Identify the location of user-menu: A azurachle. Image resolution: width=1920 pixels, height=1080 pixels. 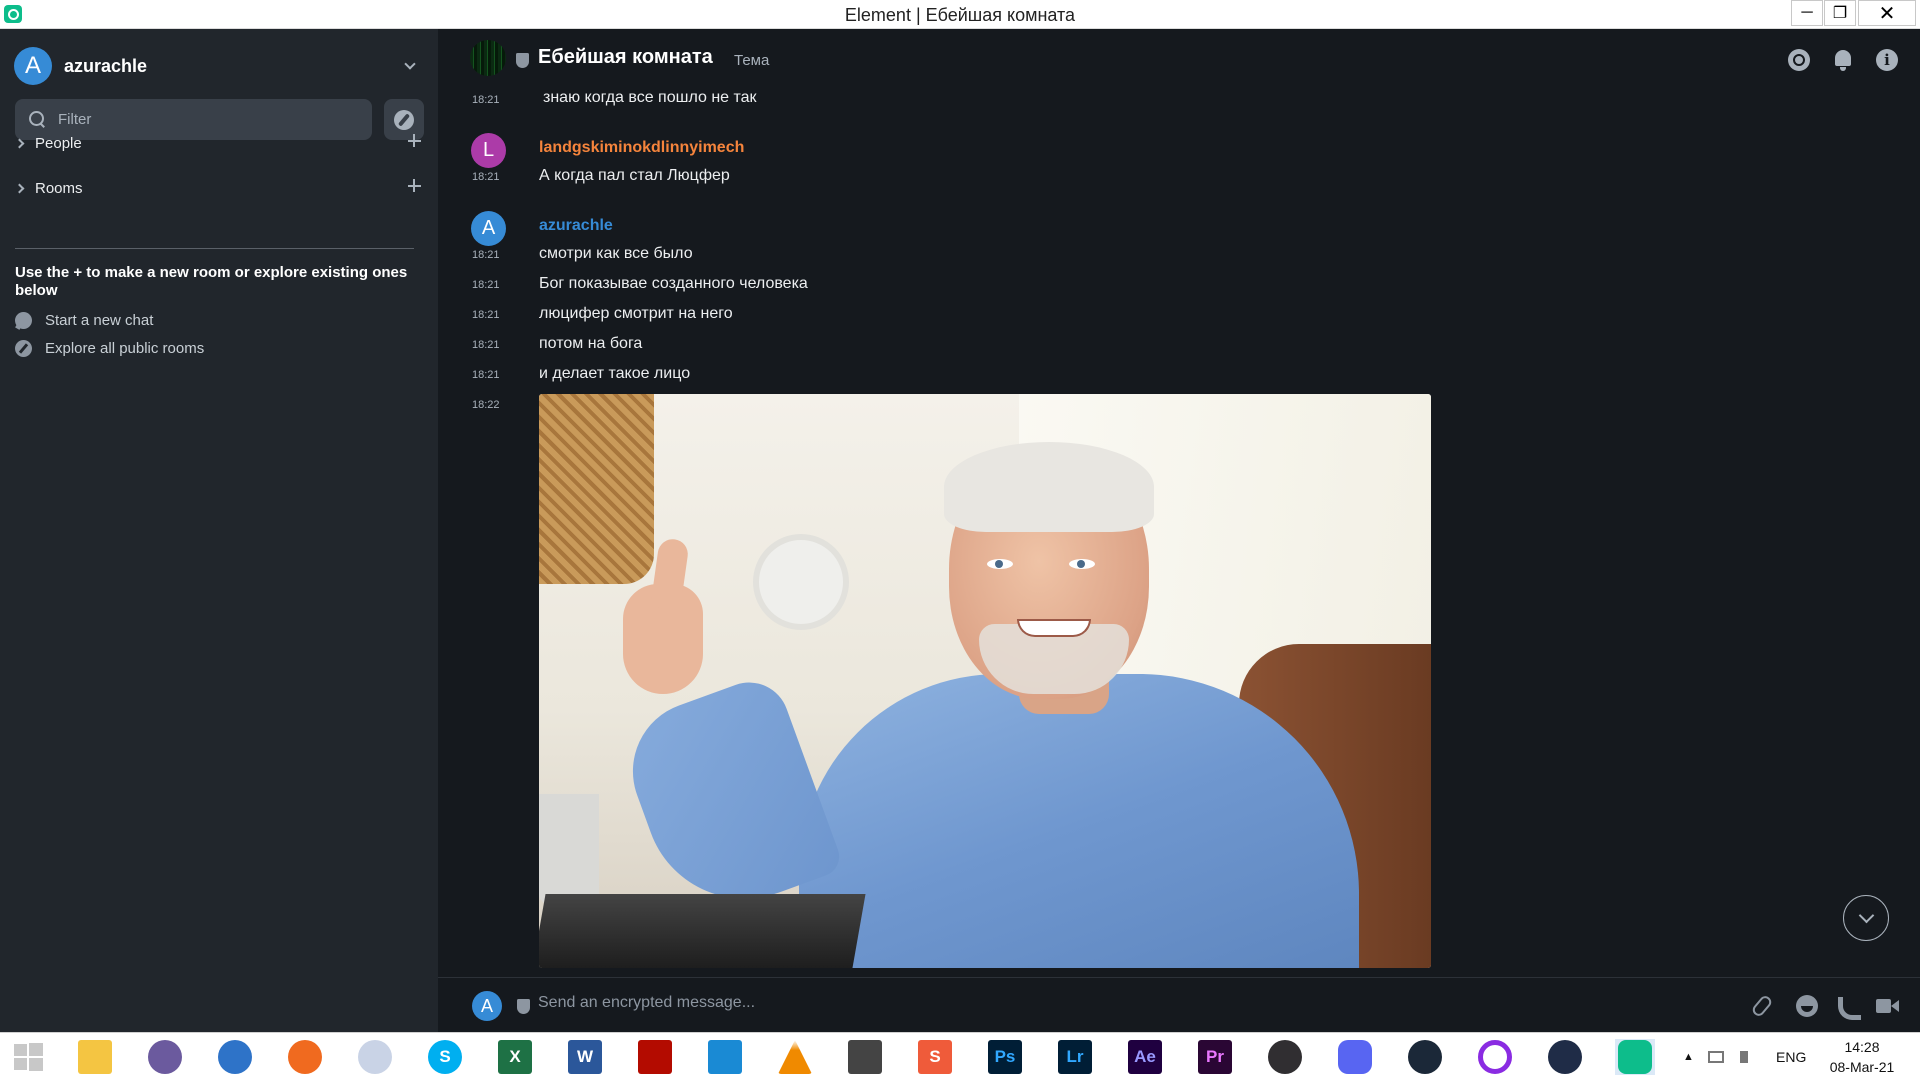
(215, 66).